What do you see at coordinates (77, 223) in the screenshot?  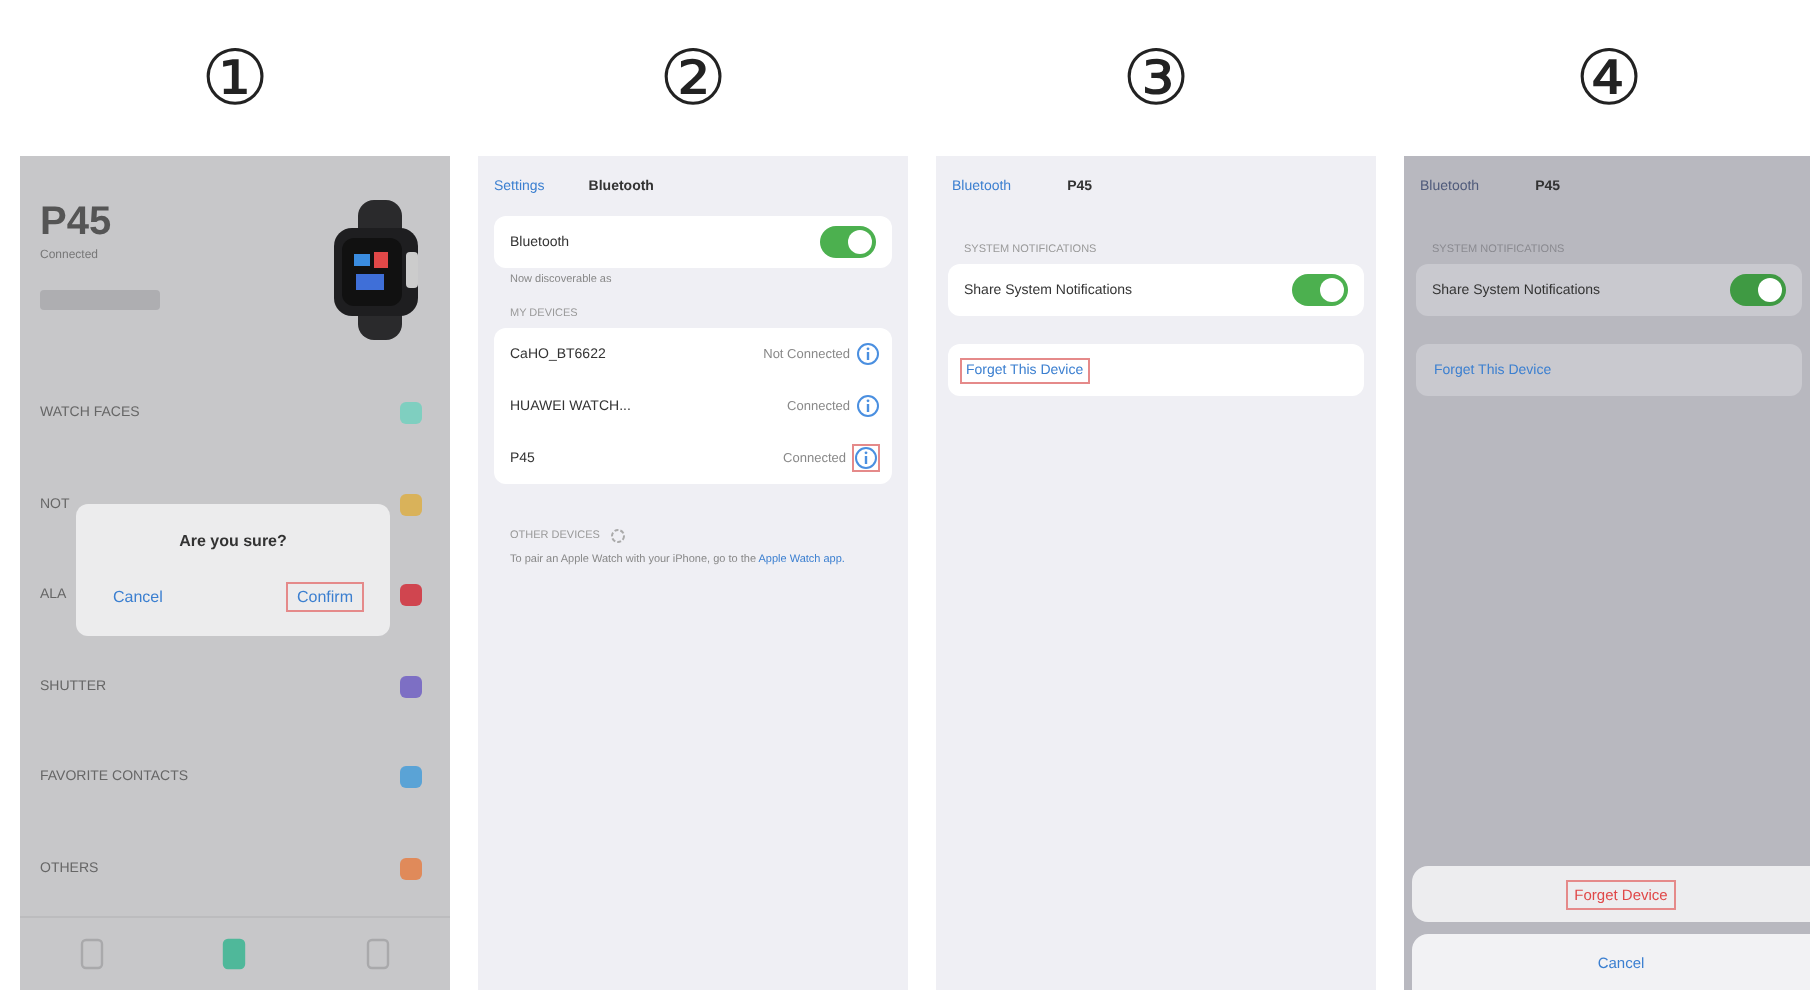 I see `device-name: P45` at bounding box center [77, 223].